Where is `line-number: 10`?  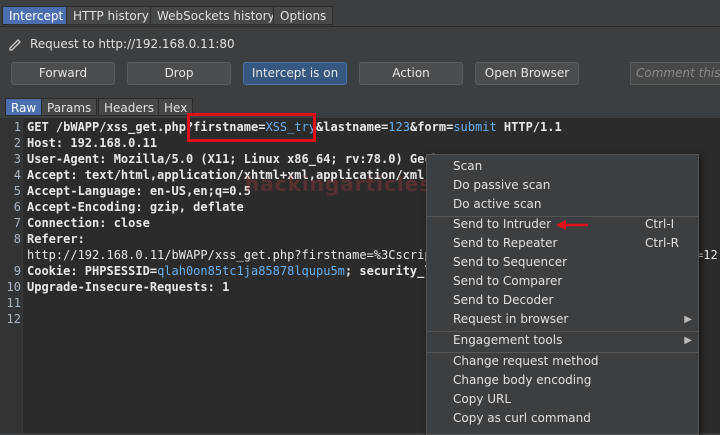
line-number: 10 is located at coordinates (13, 287).